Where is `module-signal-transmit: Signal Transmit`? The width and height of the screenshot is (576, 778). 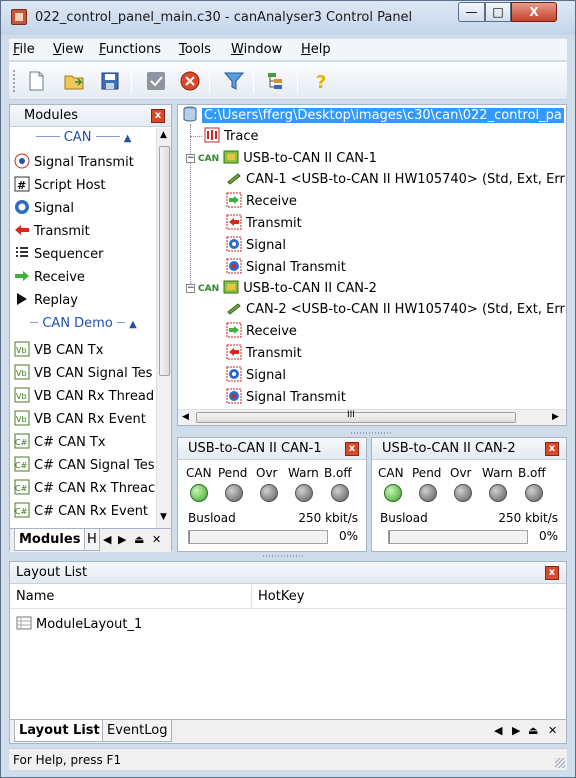 module-signal-transmit: Signal Transmit is located at coordinates (74, 163).